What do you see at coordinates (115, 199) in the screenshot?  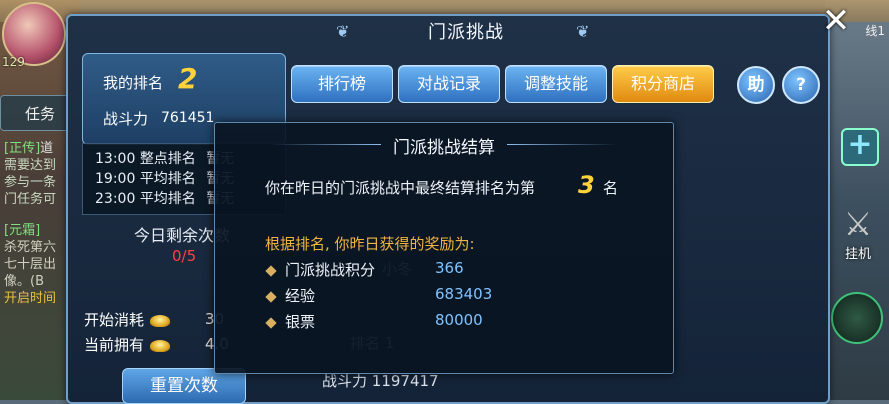 I see `schedule-time: 23:00` at bounding box center [115, 199].